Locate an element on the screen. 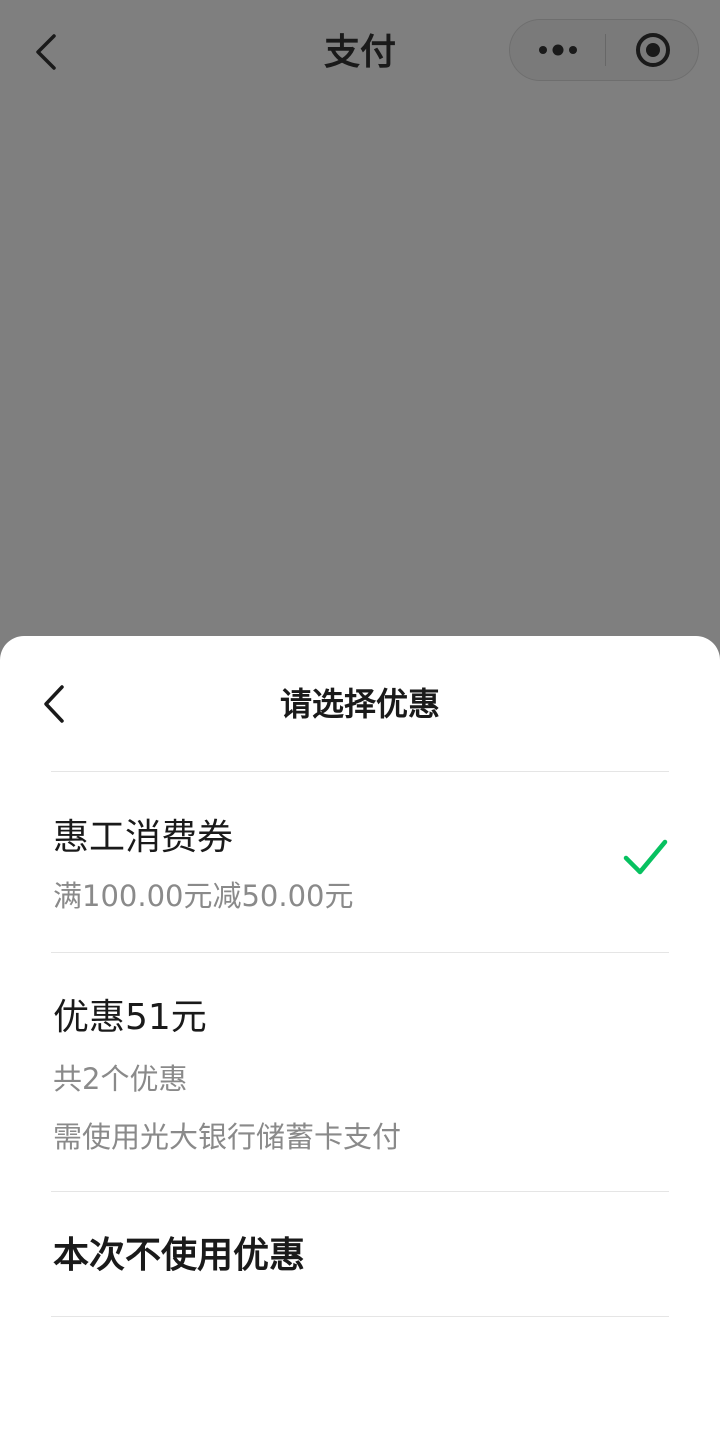  sheet-title: 请选择优惠 is located at coordinates (359, 704).